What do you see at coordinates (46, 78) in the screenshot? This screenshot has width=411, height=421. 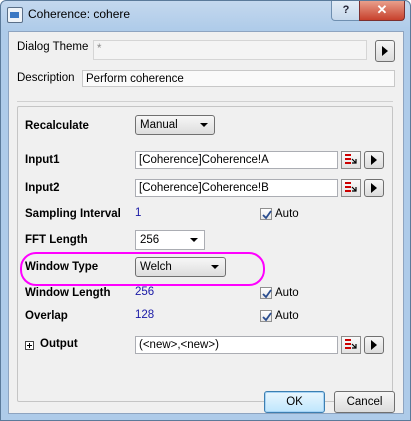 I see `description-label: Description` at bounding box center [46, 78].